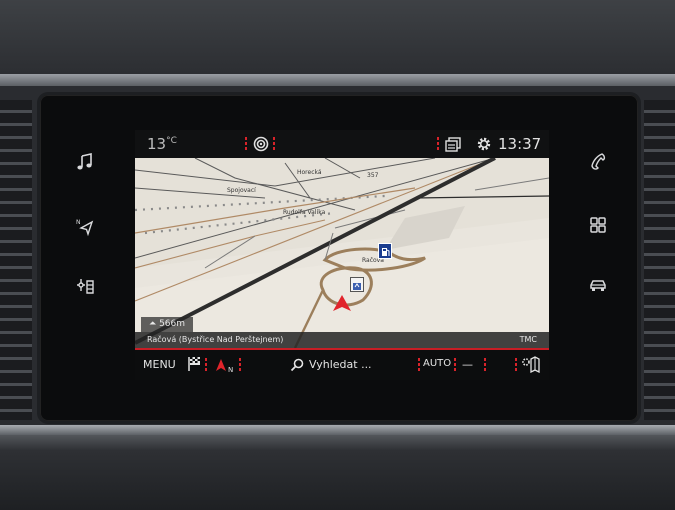 Image resolution: width=675 pixels, height=510 pixels. I want to click on apps-button, so click(598, 225).